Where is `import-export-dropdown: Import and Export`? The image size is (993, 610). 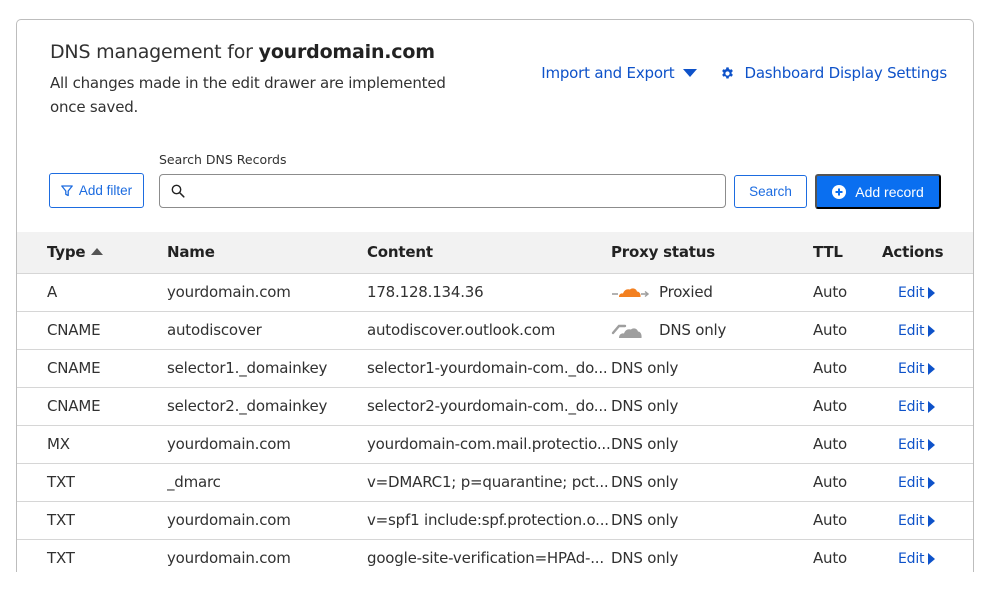 import-export-dropdown: Import and Export is located at coordinates (619, 73).